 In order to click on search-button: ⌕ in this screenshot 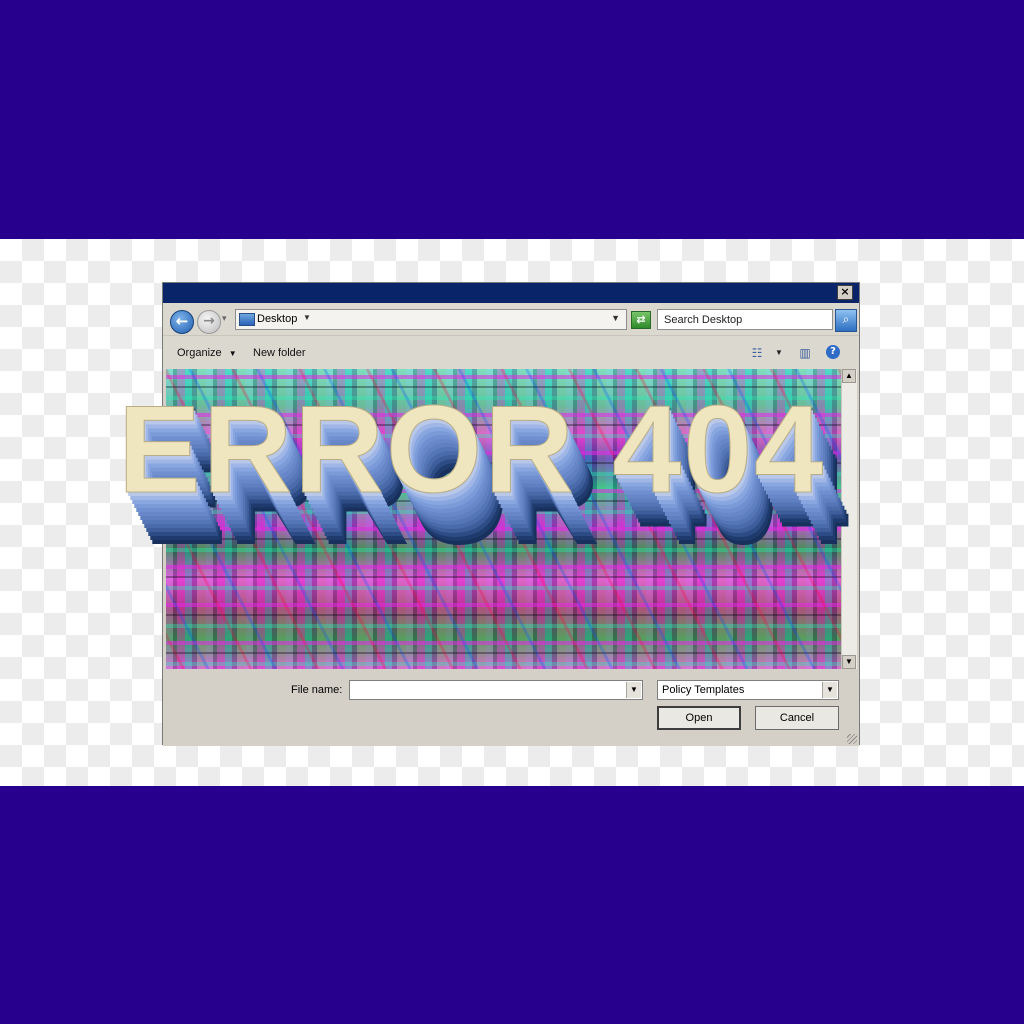, I will do `click(846, 320)`.